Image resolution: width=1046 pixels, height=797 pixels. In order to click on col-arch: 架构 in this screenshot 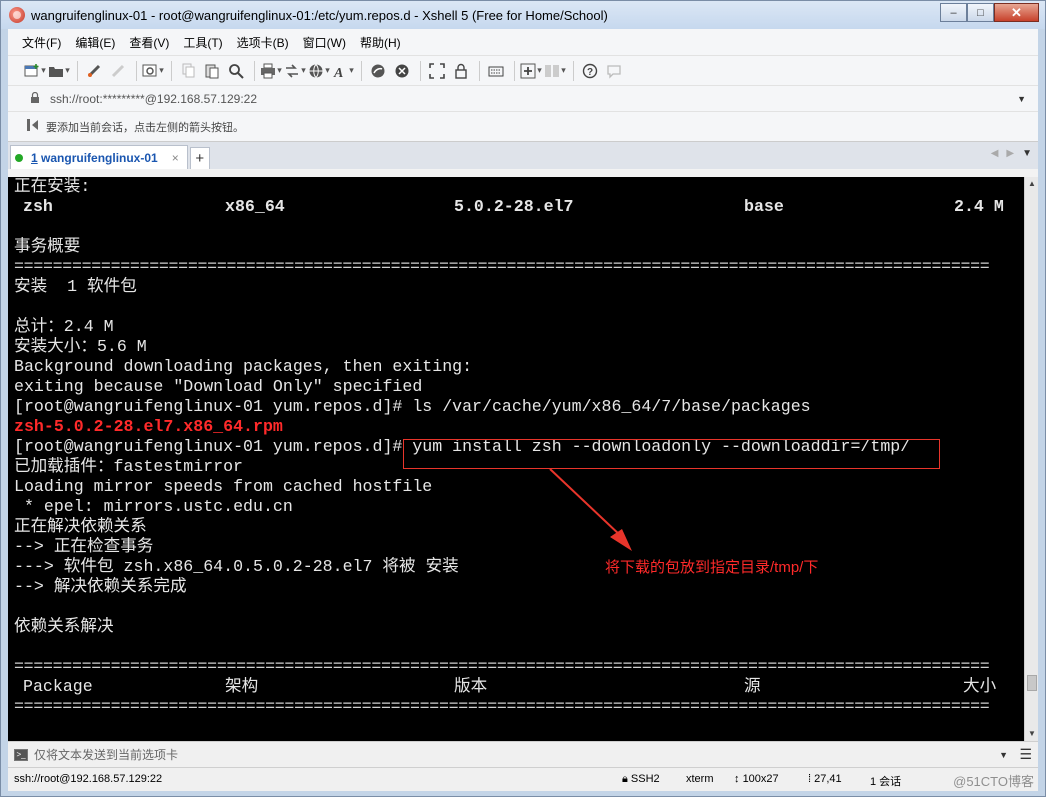, I will do `click(242, 686)`.